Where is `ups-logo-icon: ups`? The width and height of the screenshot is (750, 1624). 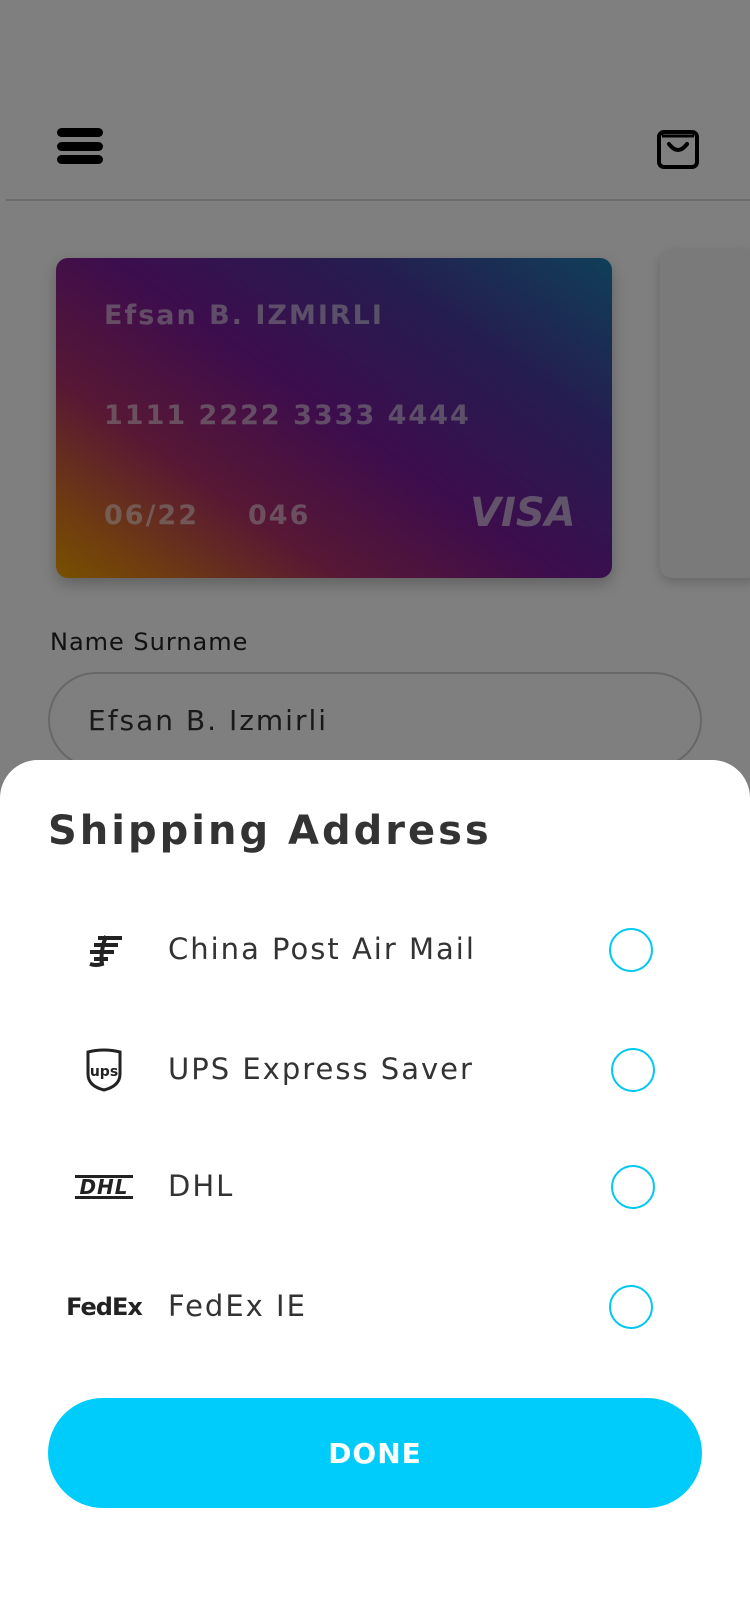
ups-logo-icon: ups is located at coordinates (104, 1070).